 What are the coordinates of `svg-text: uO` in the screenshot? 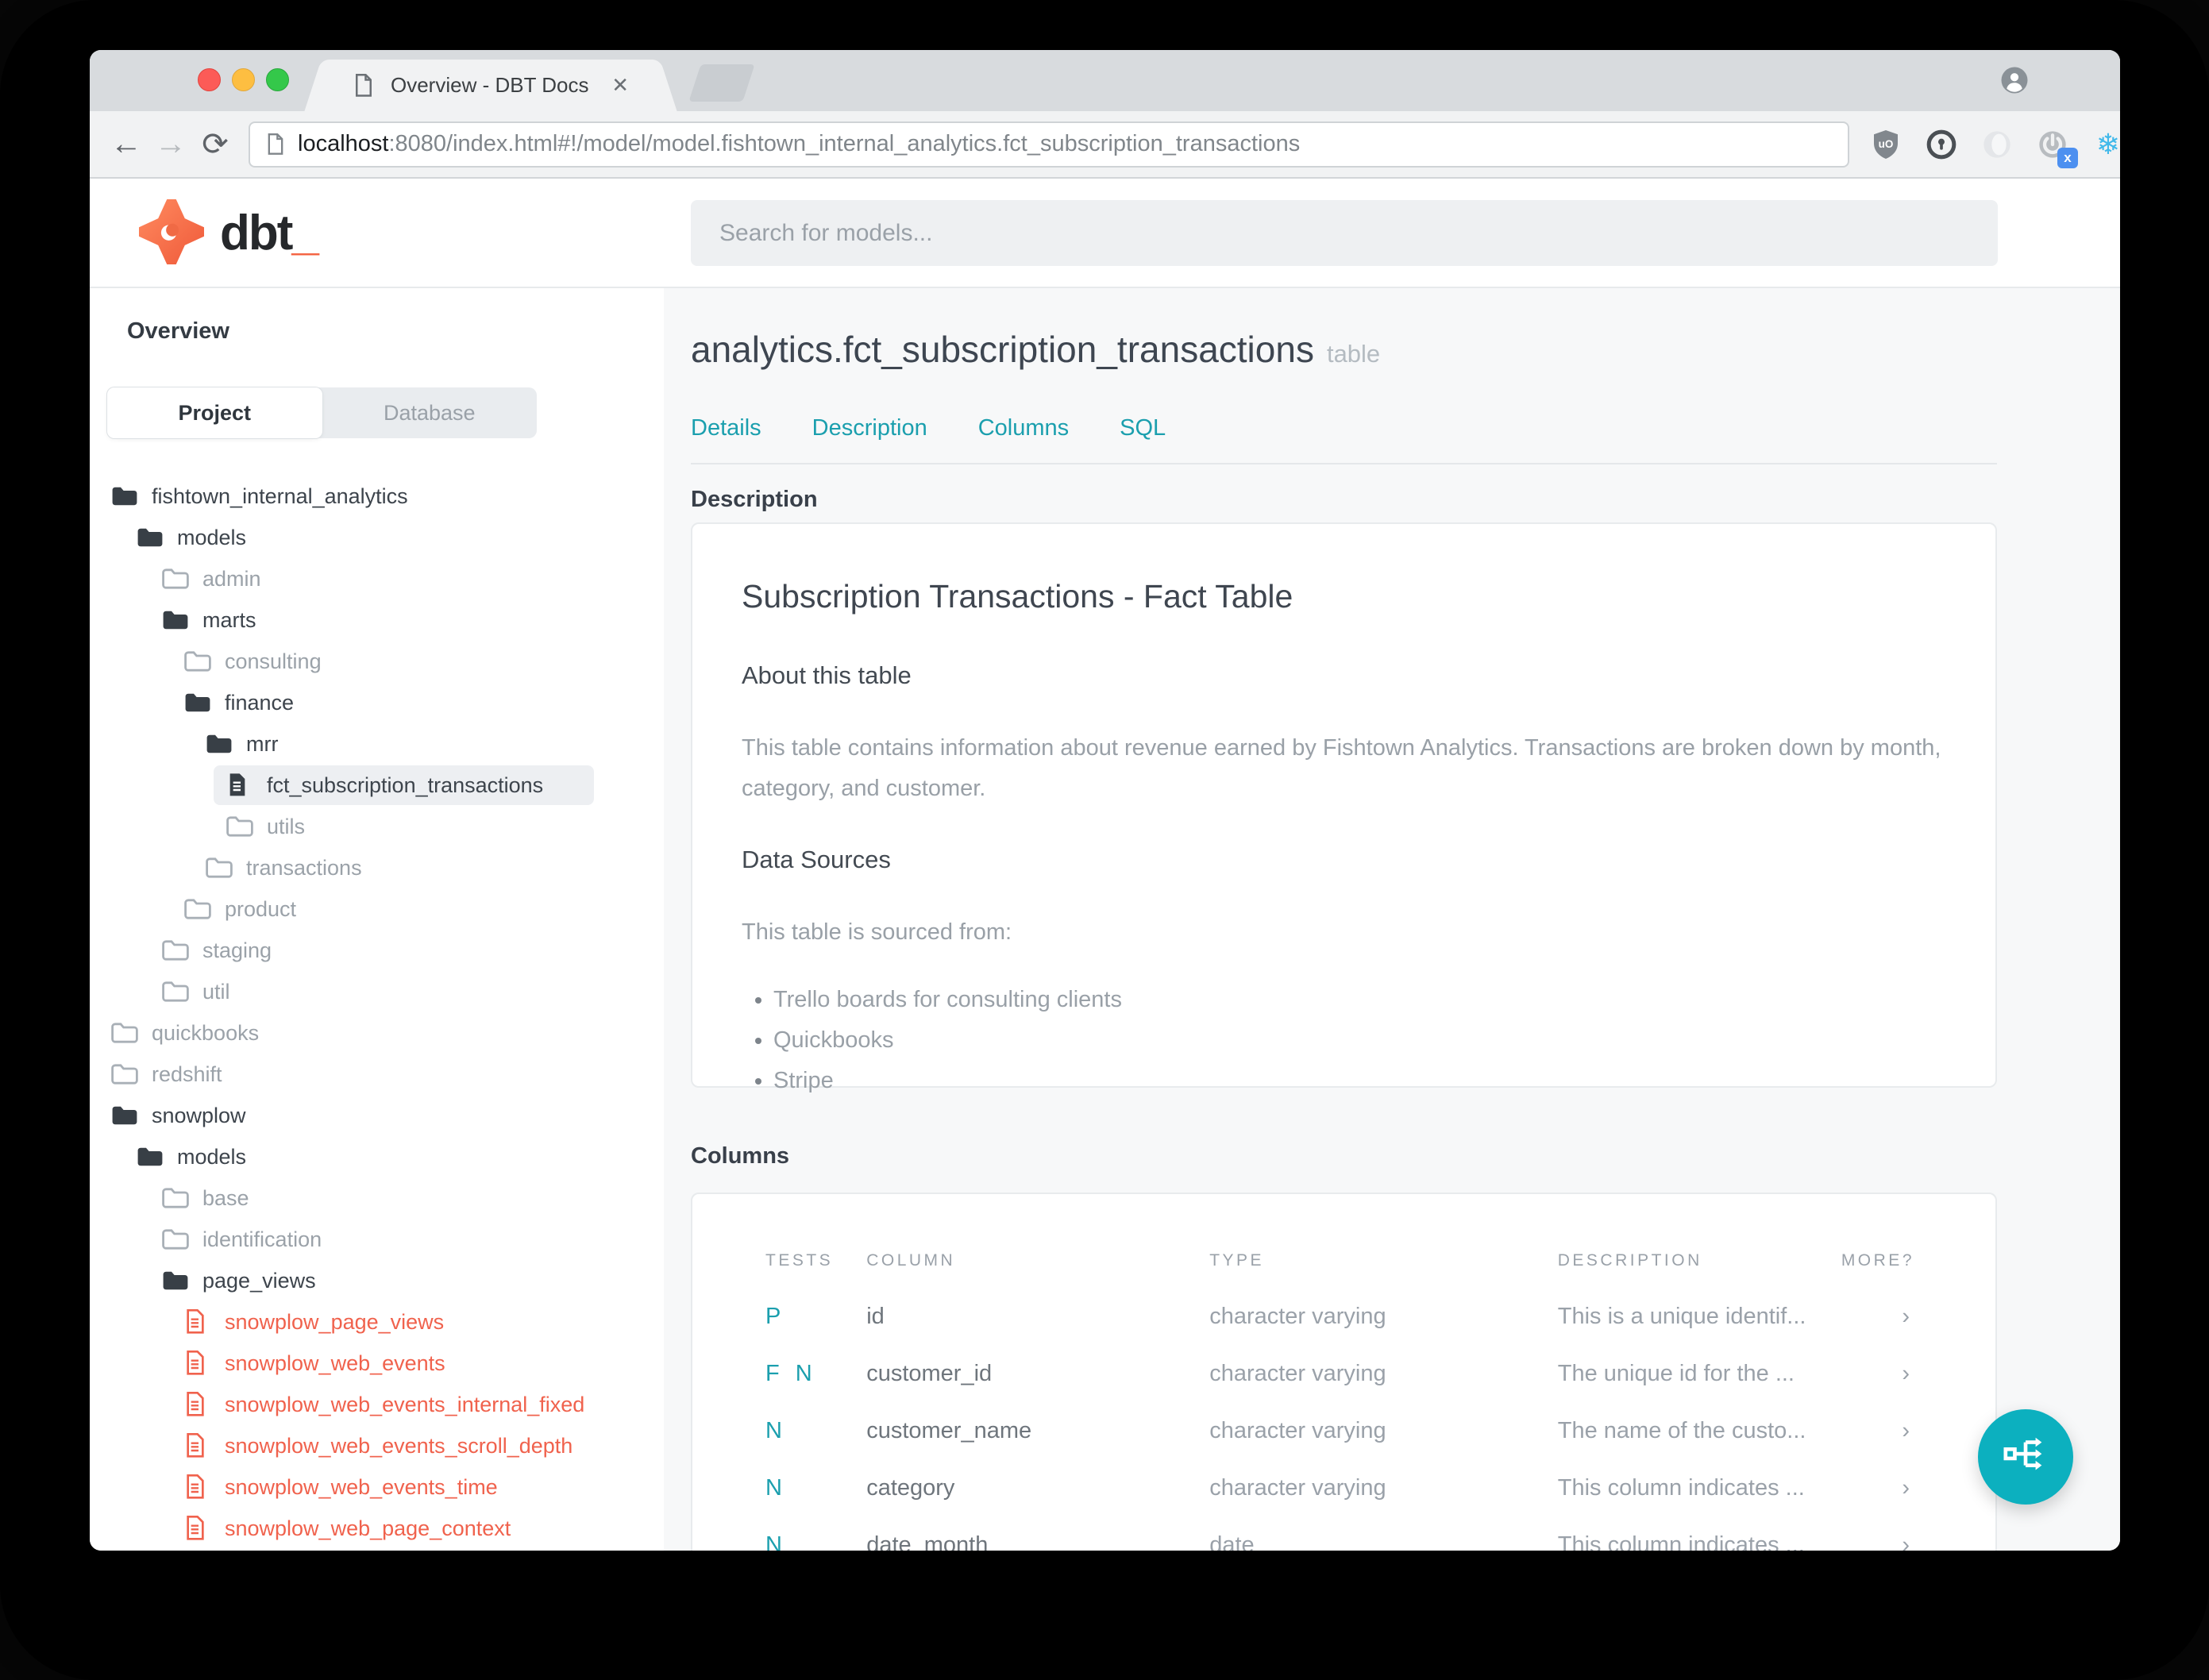 It's located at (1887, 143).